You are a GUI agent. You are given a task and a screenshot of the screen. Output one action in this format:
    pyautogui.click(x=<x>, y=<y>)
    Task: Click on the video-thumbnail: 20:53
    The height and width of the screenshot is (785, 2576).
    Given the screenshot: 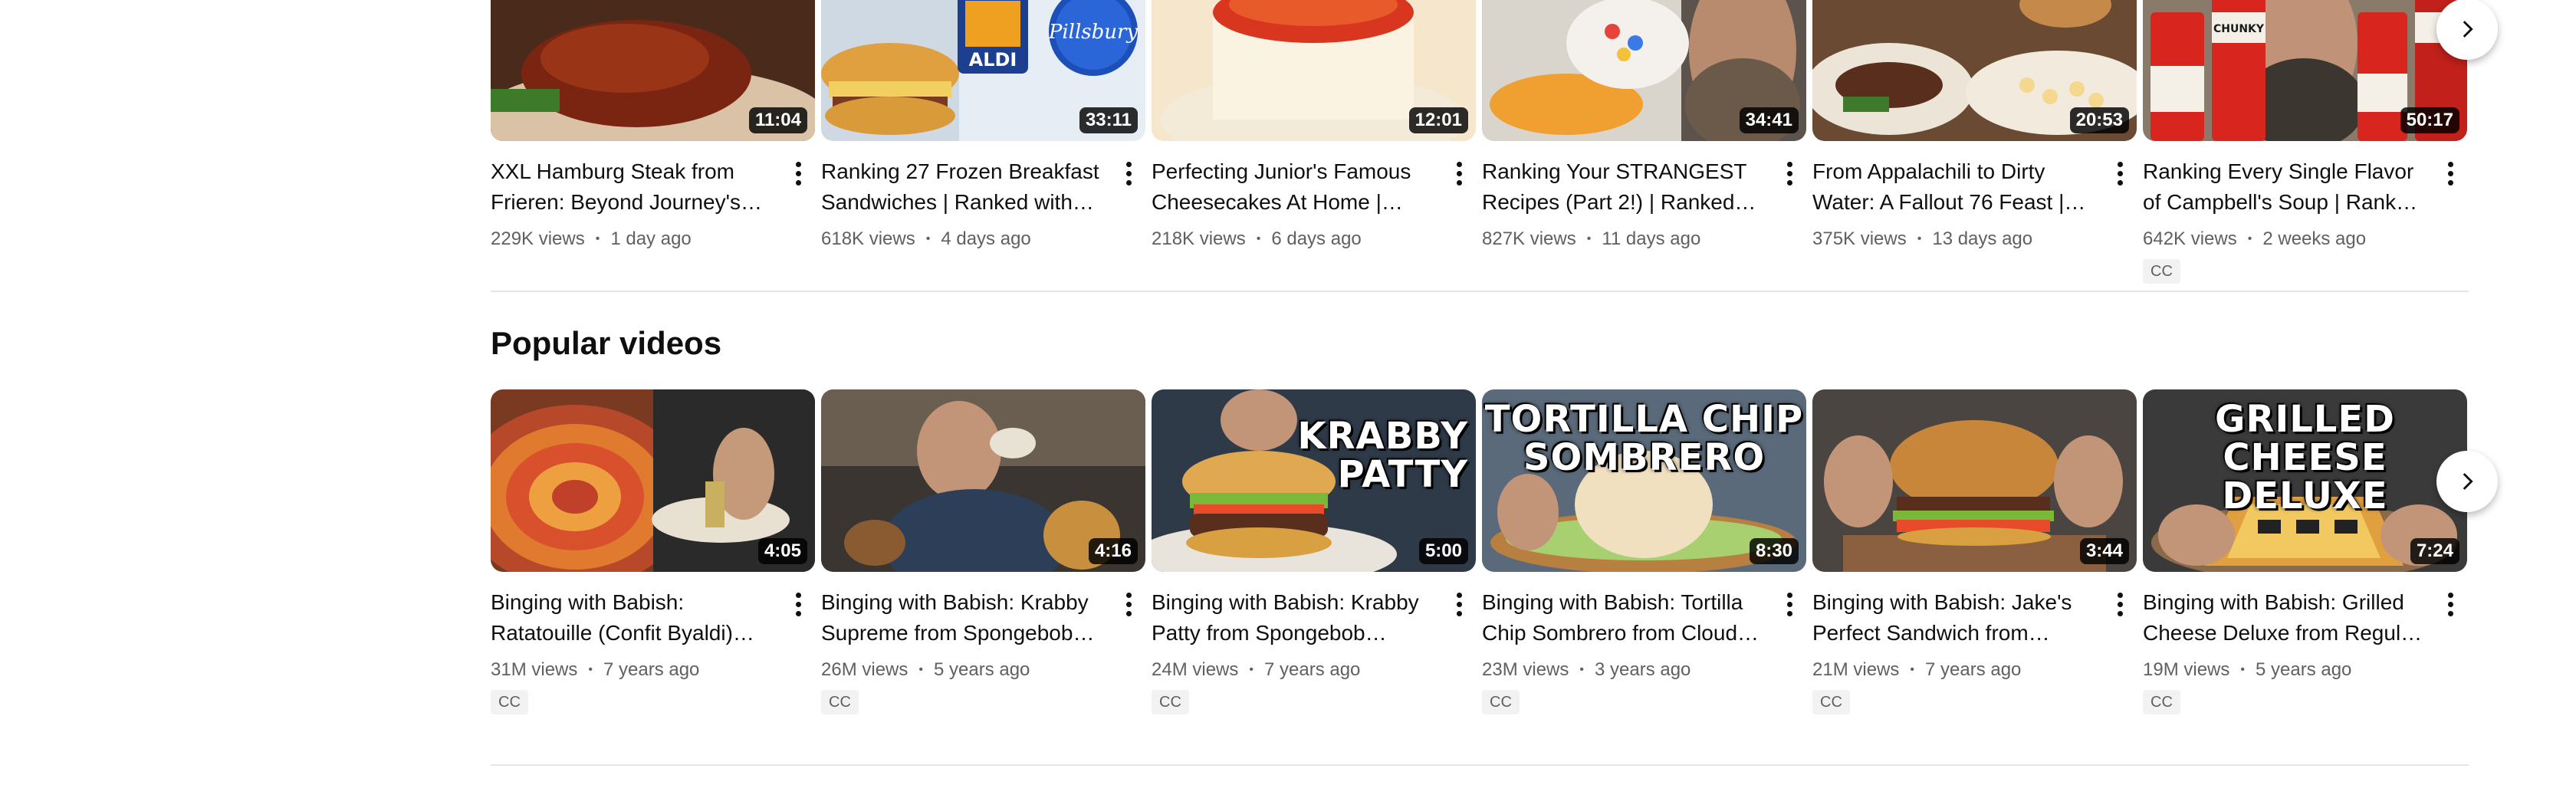 What is the action you would take?
    pyautogui.click(x=1974, y=70)
    